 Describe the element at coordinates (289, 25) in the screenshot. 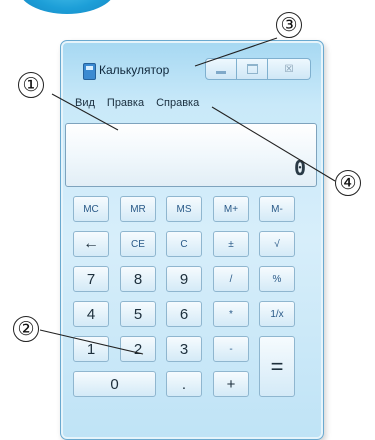

I see `callout-3: ③` at that location.